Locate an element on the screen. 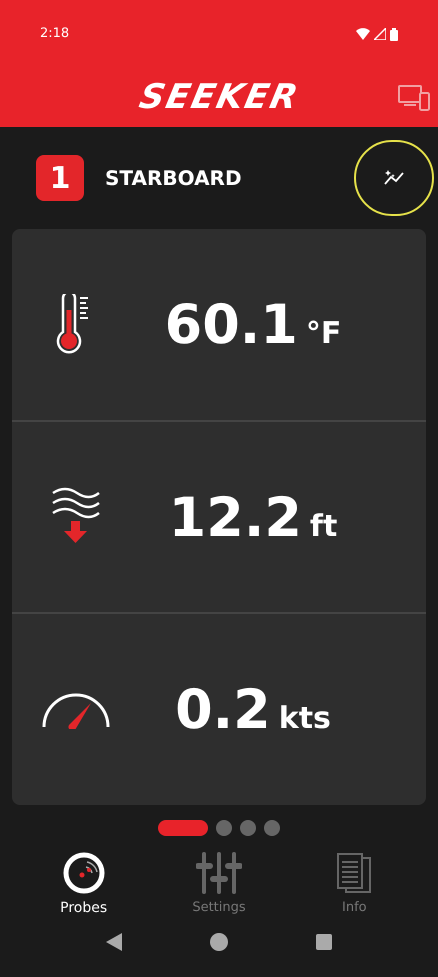  battery-icon is located at coordinates (394, 34).